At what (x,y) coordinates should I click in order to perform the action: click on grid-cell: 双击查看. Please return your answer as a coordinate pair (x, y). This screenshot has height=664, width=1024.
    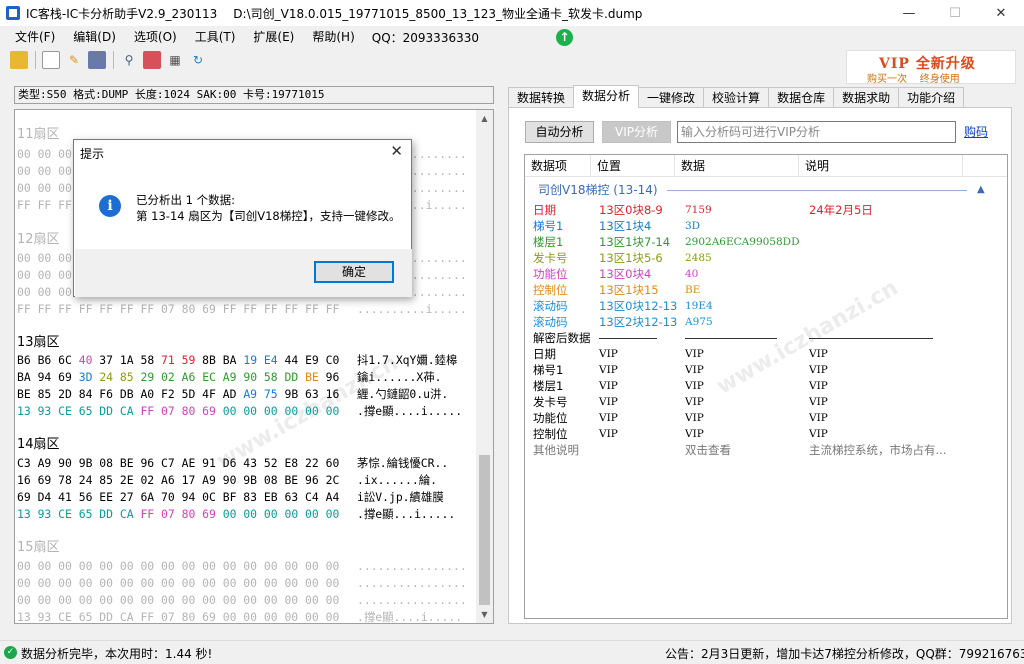
    Looking at the image, I should click on (708, 450).